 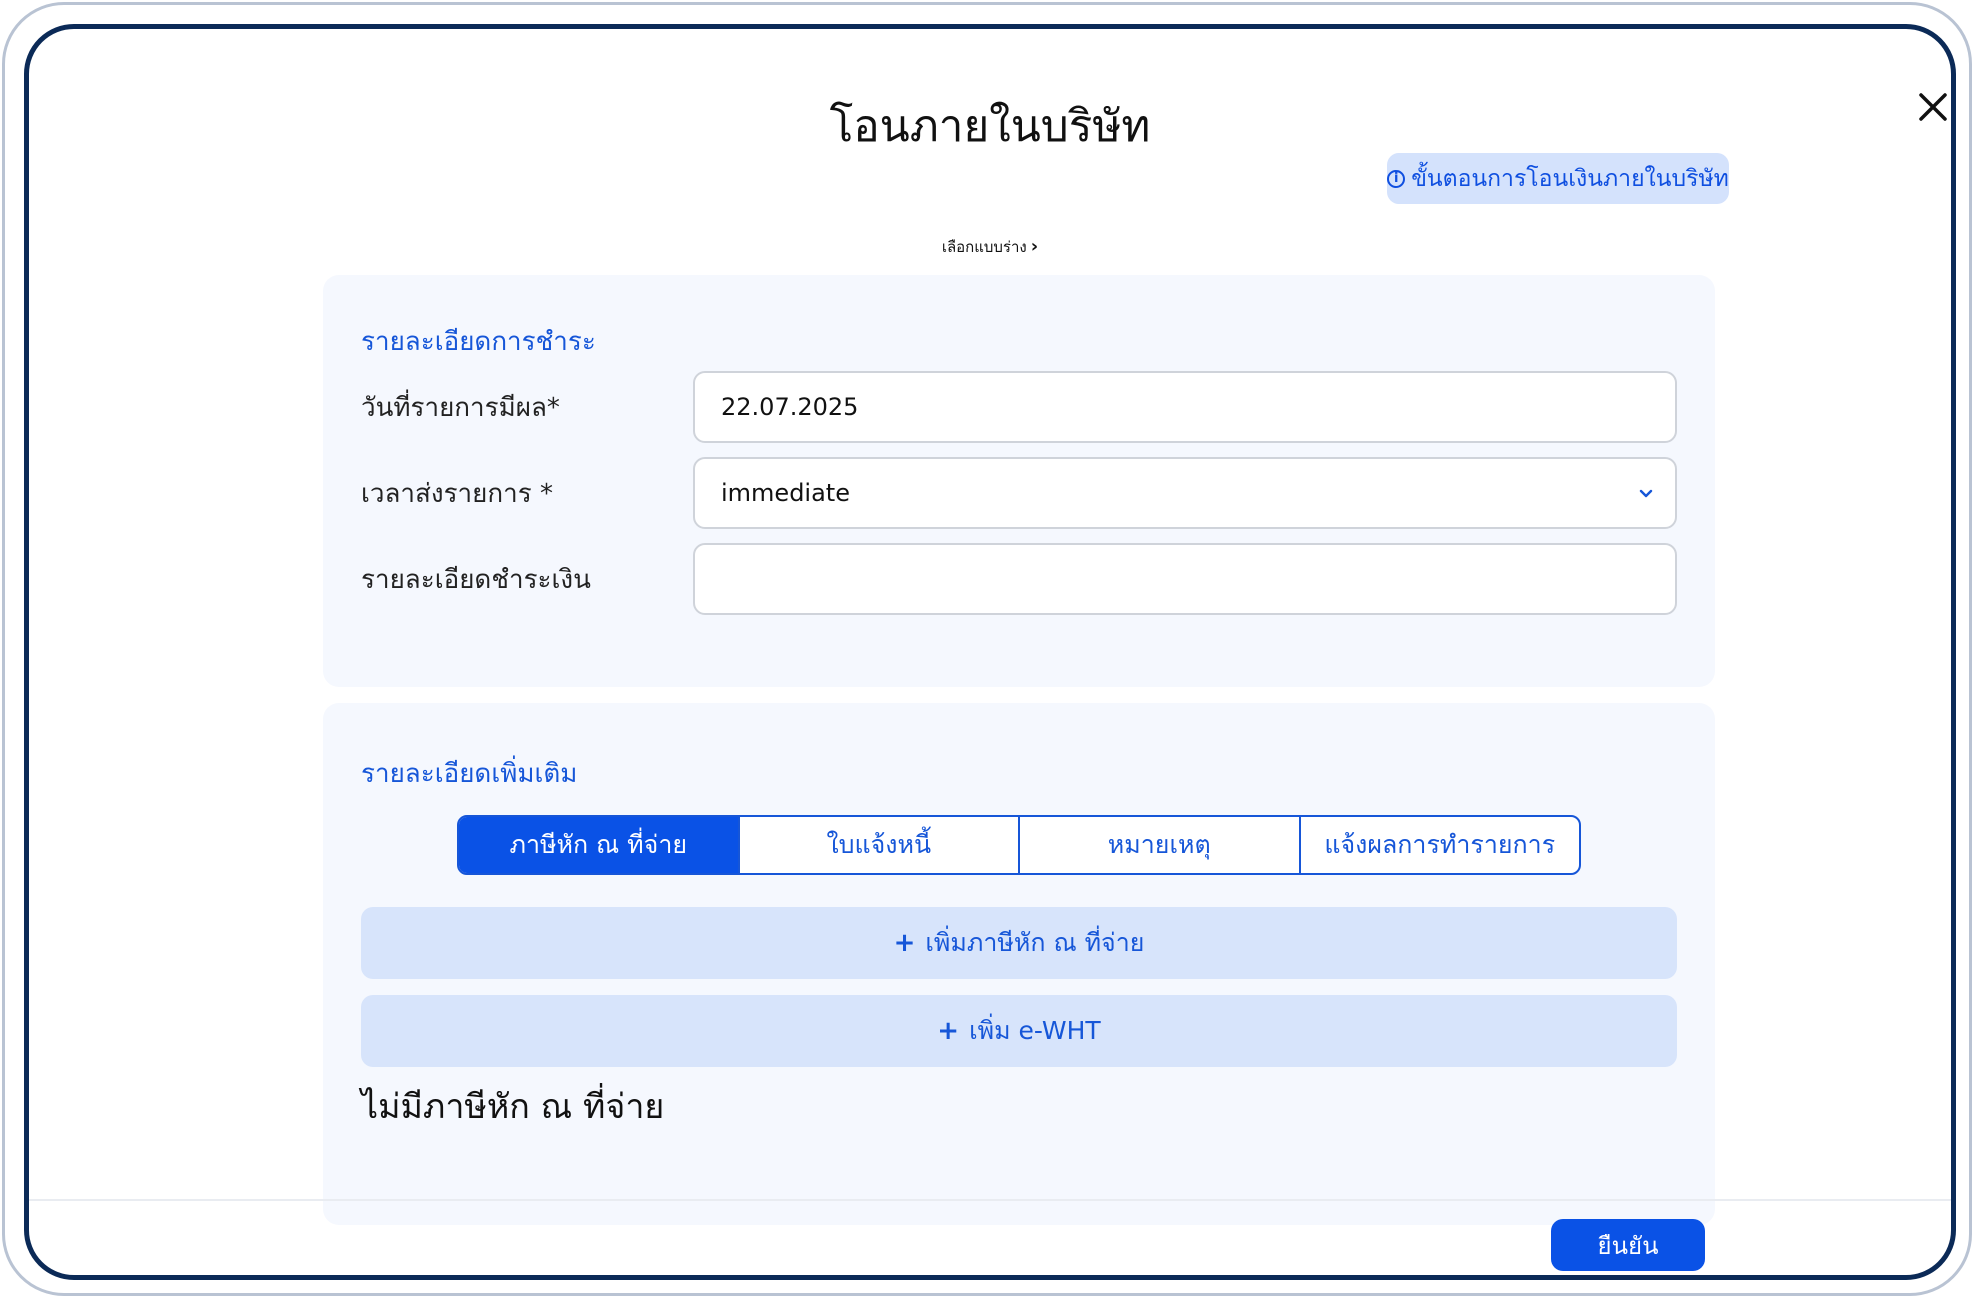 I want to click on additional-details-title: รายละเอียดเพิ่มเติม, so click(x=469, y=774).